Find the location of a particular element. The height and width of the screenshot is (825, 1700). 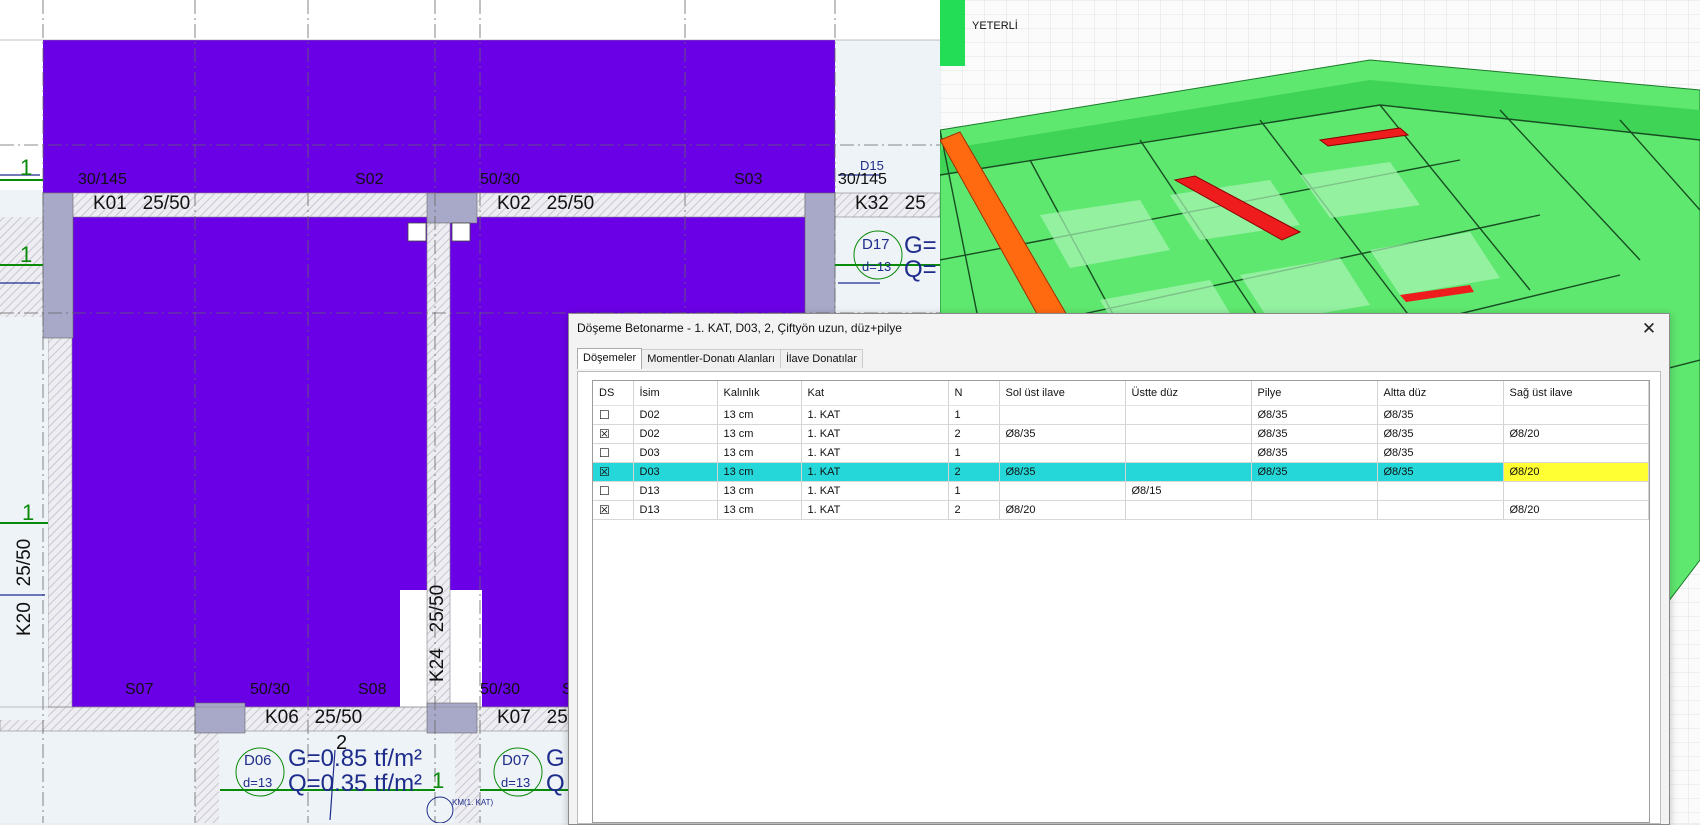

col-header-sag-ust-ilave: Sağ üst ilave is located at coordinates (1576, 393).